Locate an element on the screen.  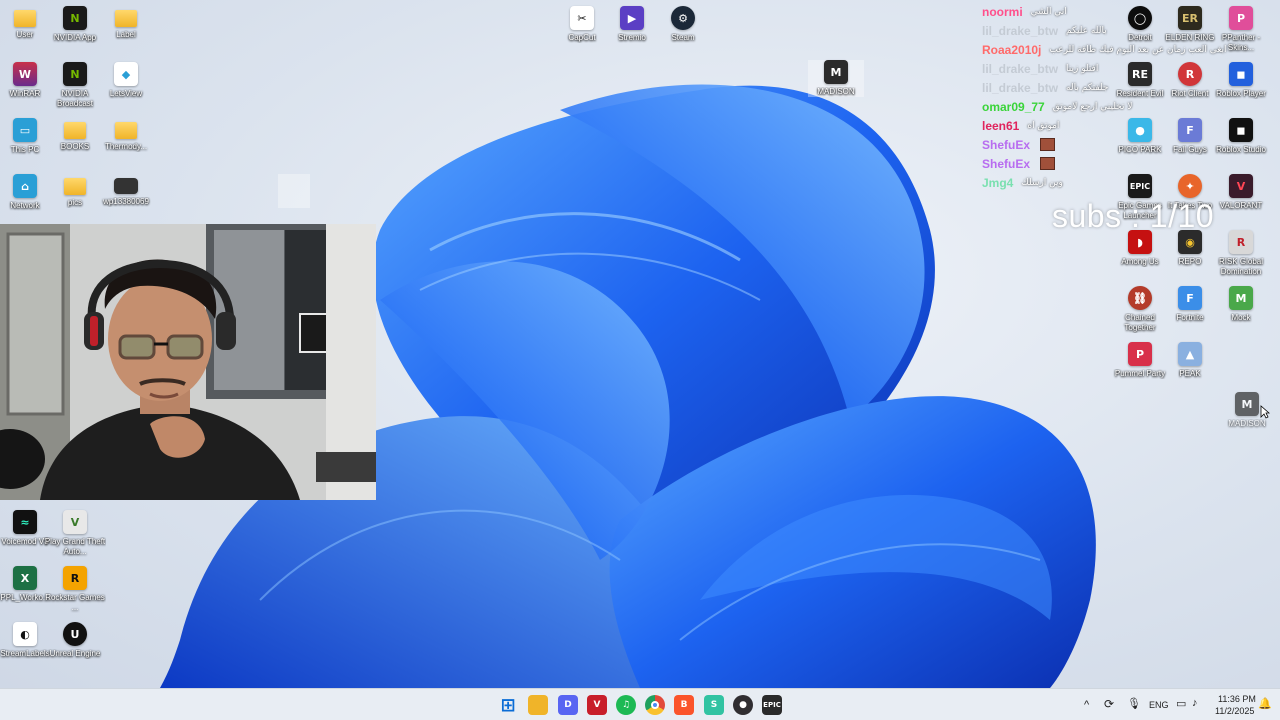
desktop-icon-steam: ⚙ Steam is located at coordinates (683, 24).